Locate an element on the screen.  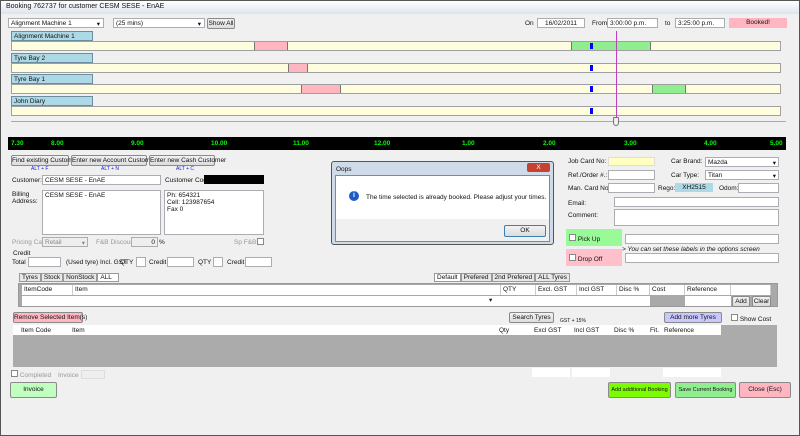
clear-item-button: Clear is located at coordinates (761, 301).